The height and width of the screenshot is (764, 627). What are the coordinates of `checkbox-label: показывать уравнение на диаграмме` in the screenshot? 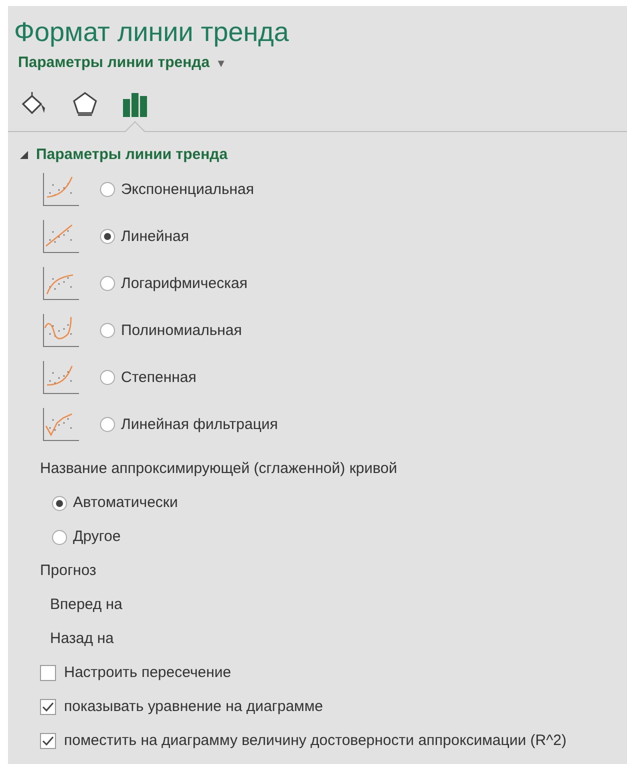 It's located at (194, 707).